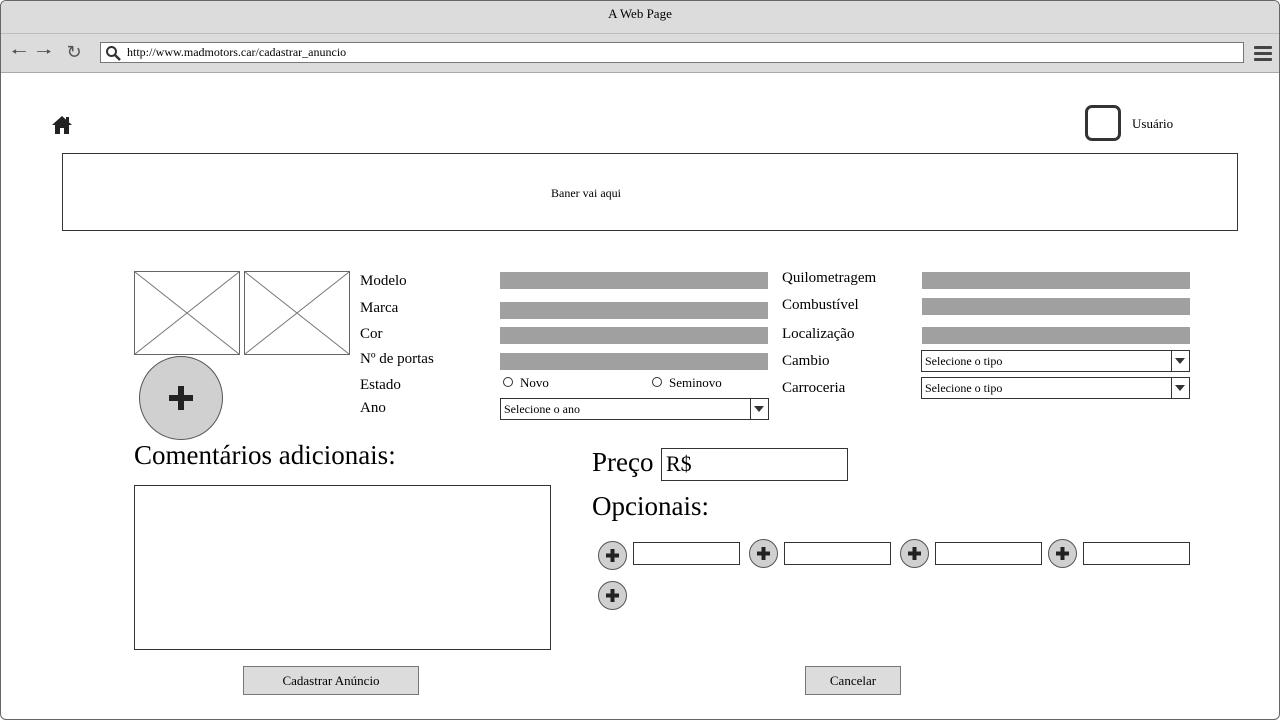 Image resolution: width=1280 pixels, height=720 pixels. What do you see at coordinates (634, 409) in the screenshot?
I see `ano-select: Selecione o ano` at bounding box center [634, 409].